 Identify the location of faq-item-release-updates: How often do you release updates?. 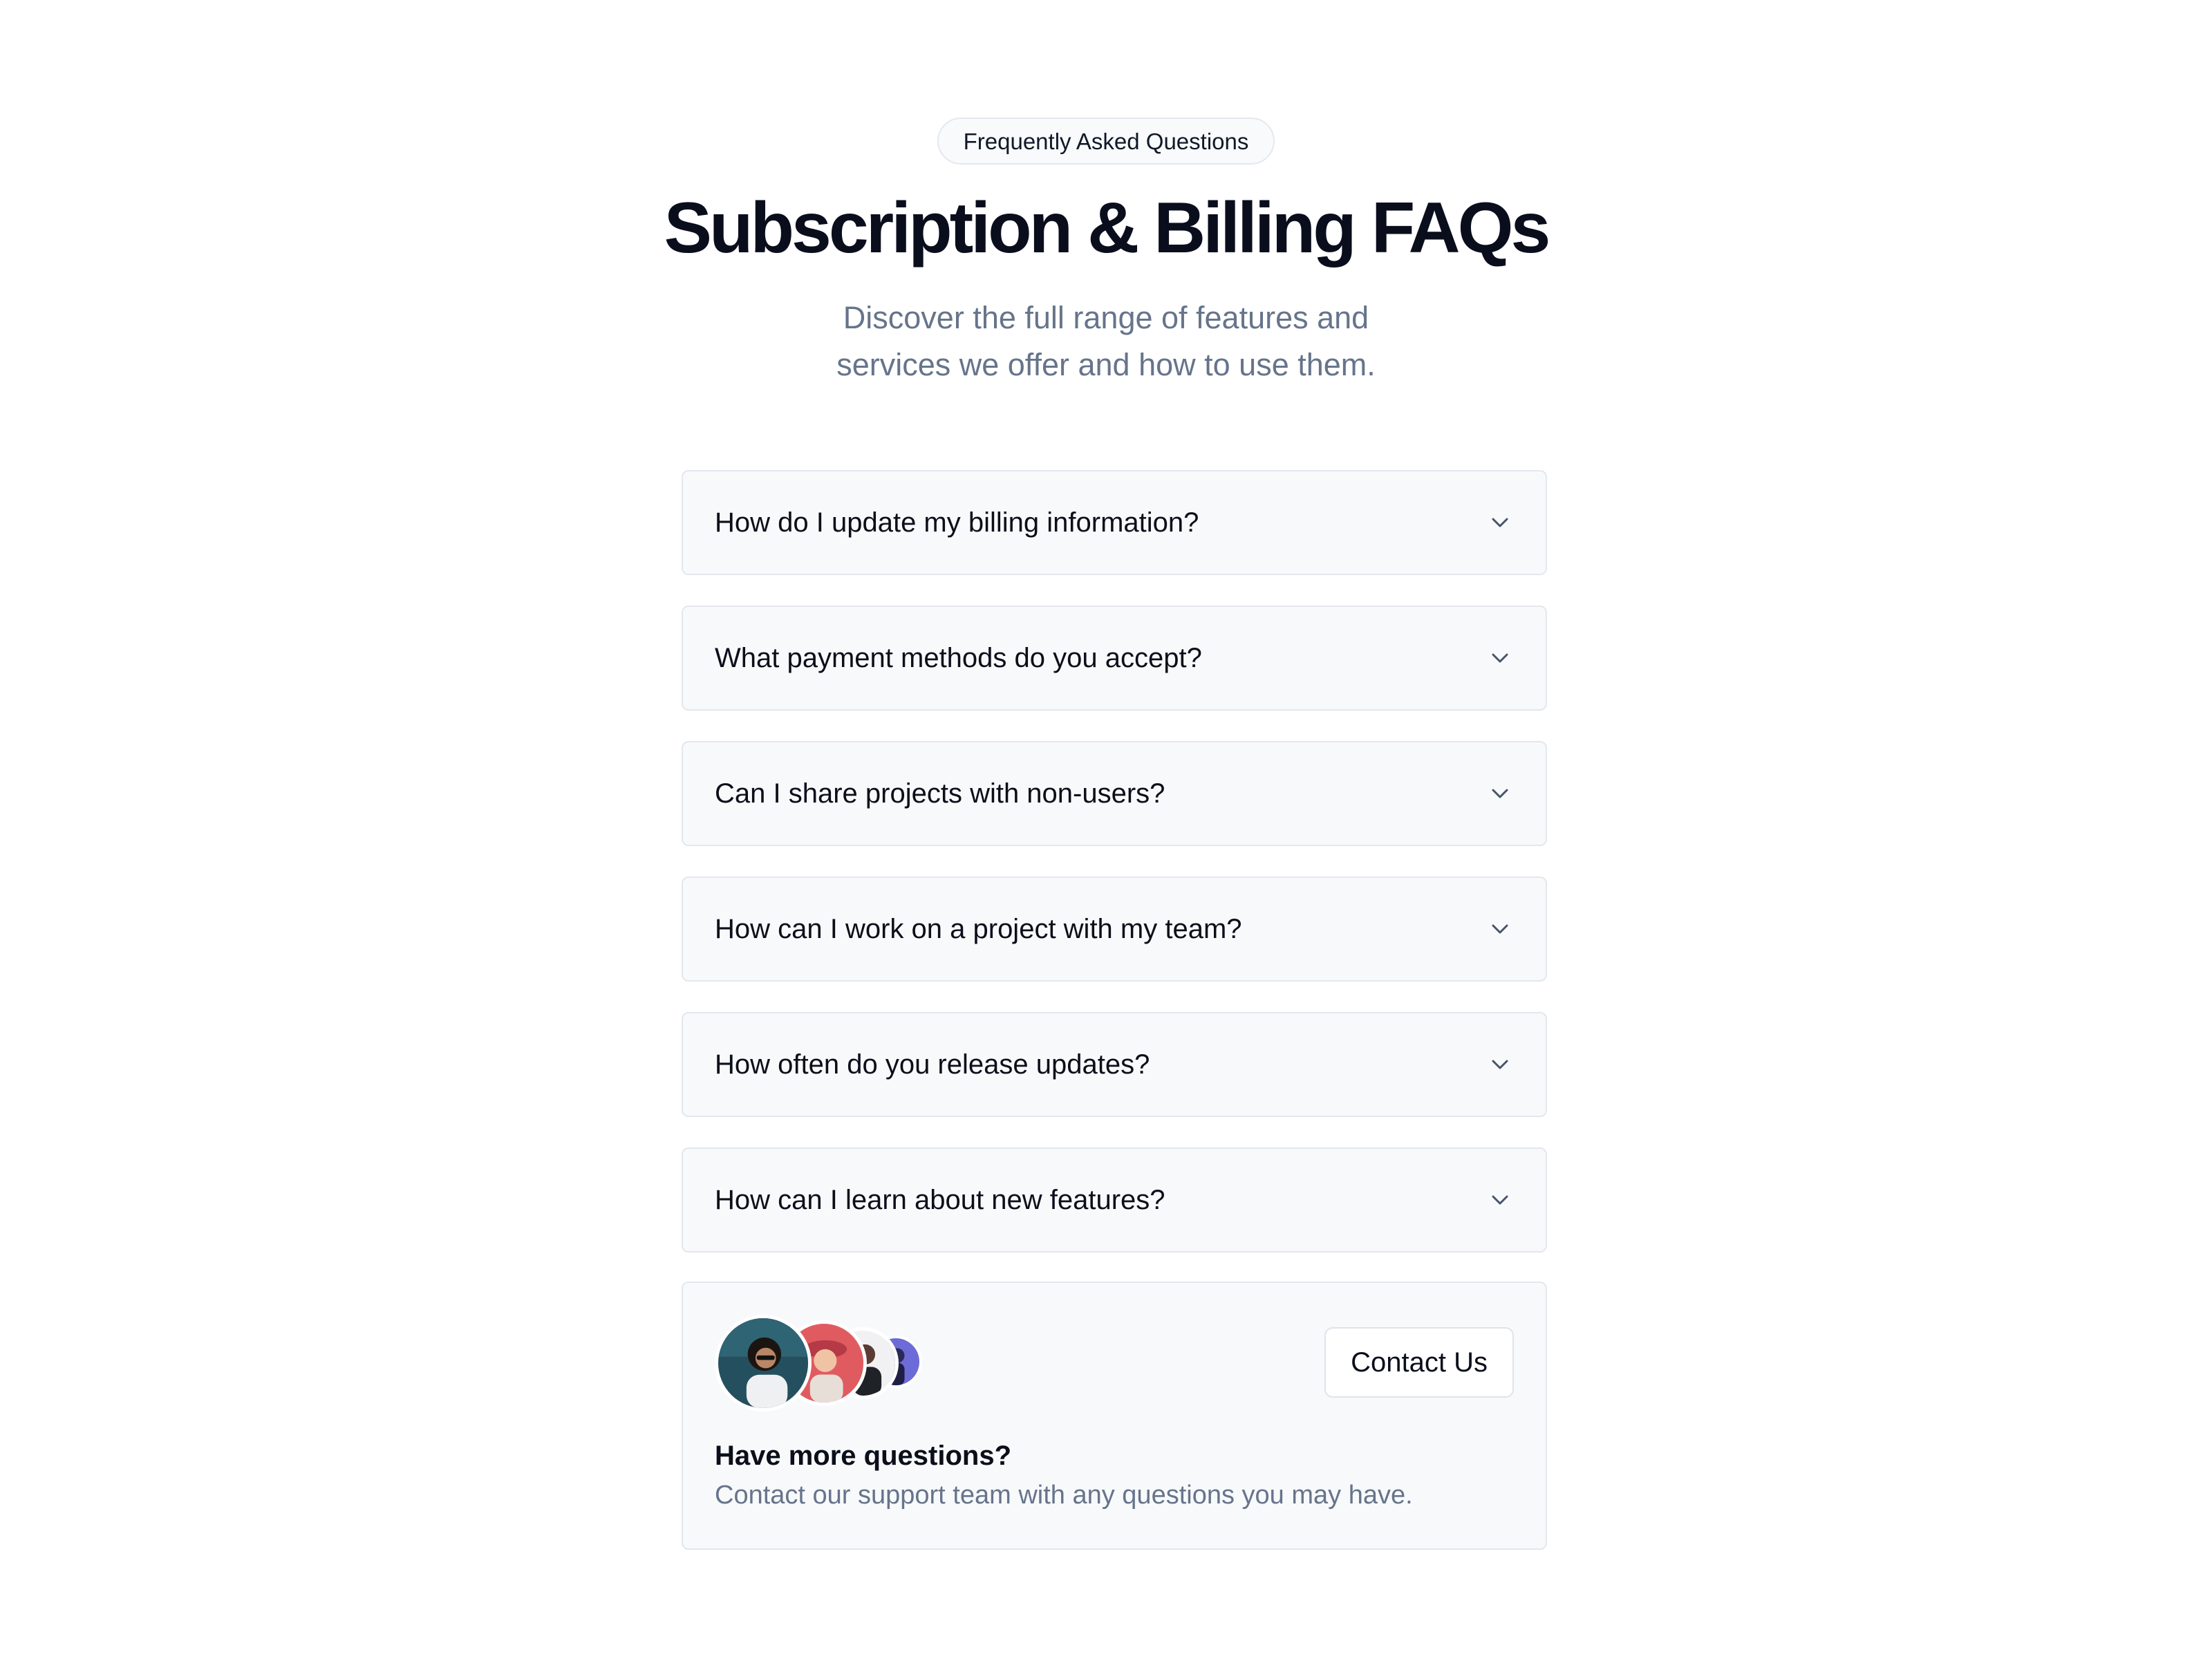
(1114, 1064).